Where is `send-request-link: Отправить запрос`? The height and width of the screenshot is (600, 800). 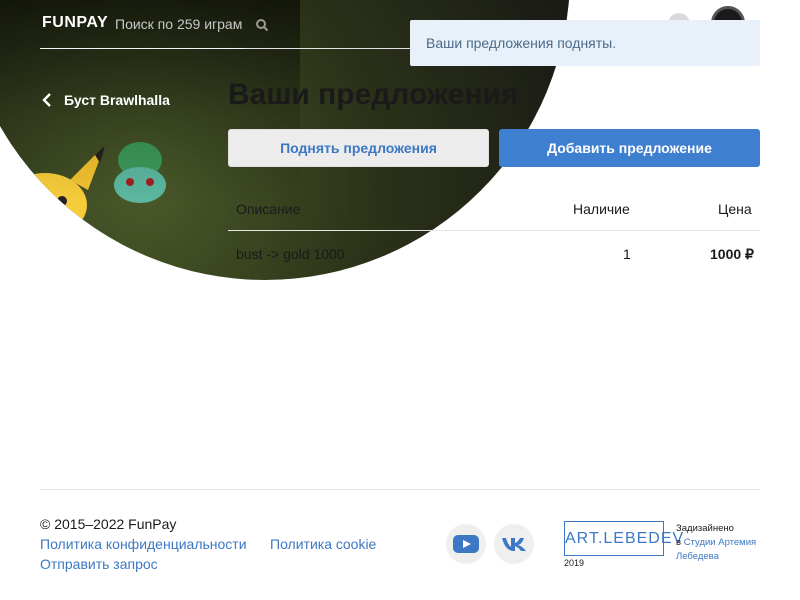
send-request-link: Отправить запрос is located at coordinates (99, 564).